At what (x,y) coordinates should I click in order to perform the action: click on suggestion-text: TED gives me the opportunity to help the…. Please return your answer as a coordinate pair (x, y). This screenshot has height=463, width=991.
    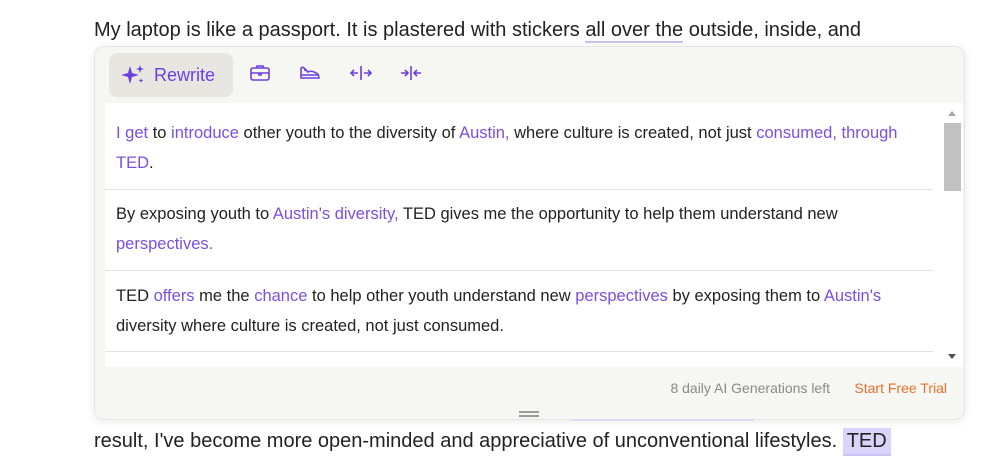
    Looking at the image, I should click on (618, 214).